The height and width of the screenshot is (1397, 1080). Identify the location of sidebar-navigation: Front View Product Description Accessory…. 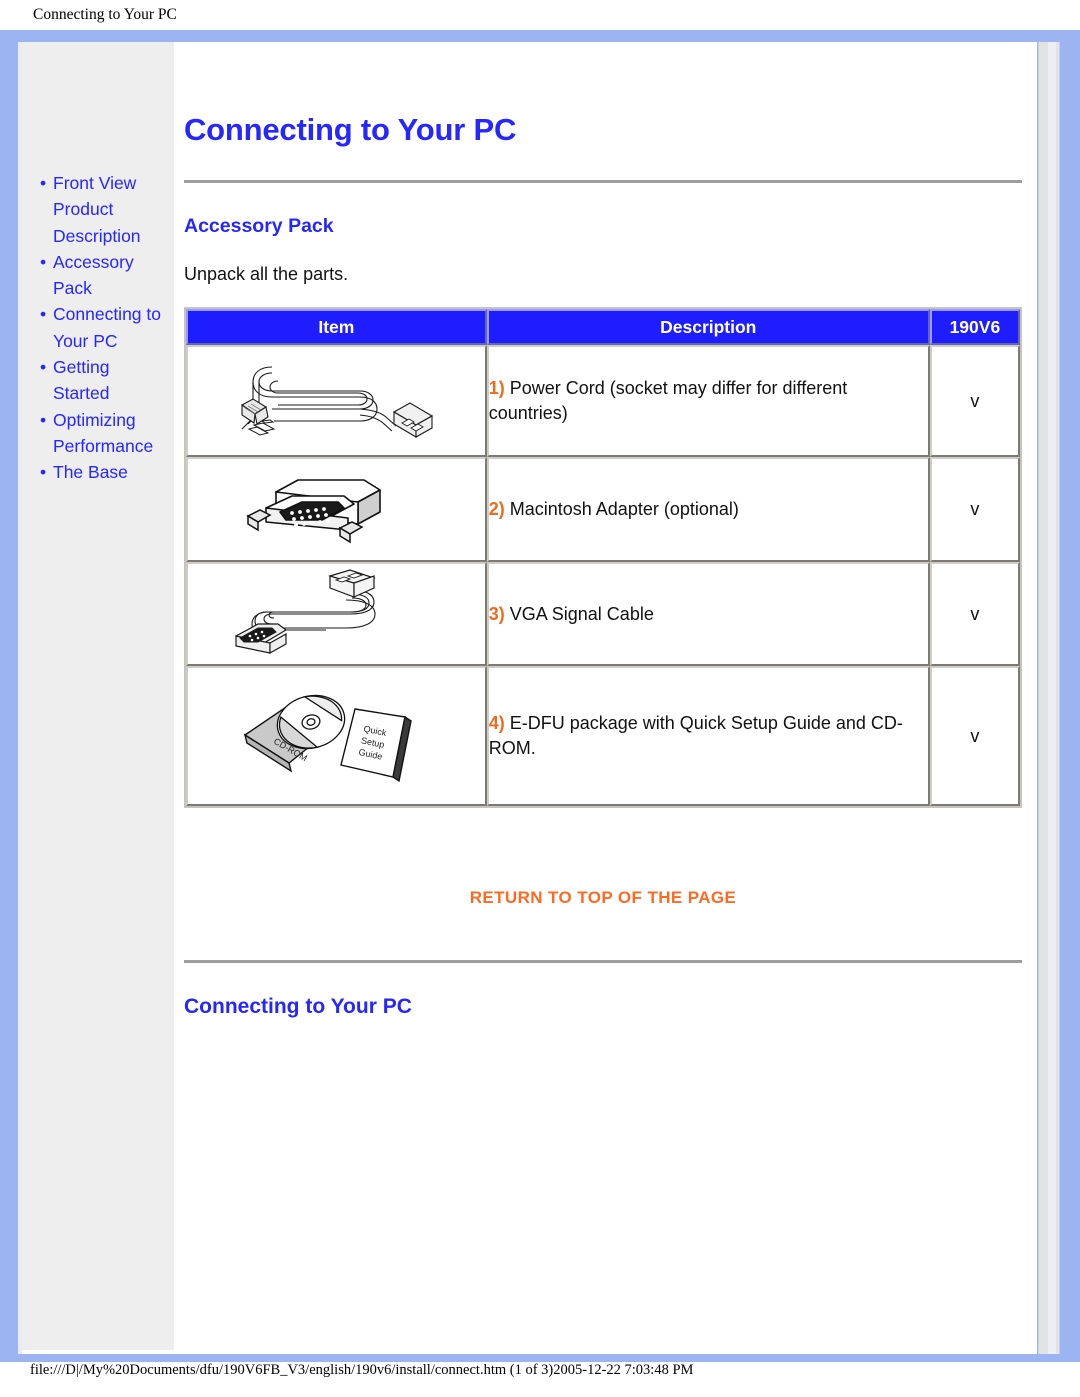
(98, 696).